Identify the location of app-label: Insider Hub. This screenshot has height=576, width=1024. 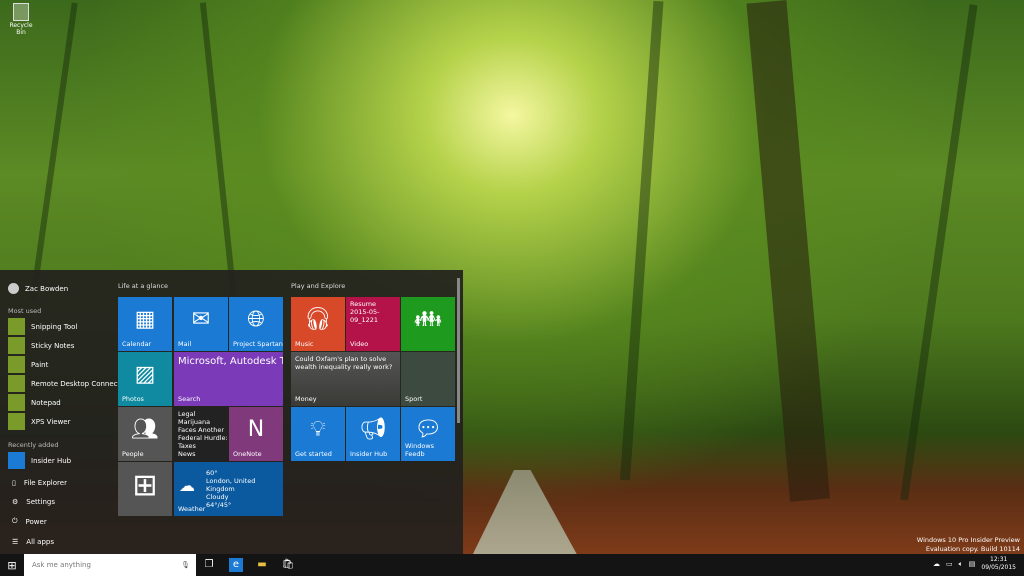
(51, 460).